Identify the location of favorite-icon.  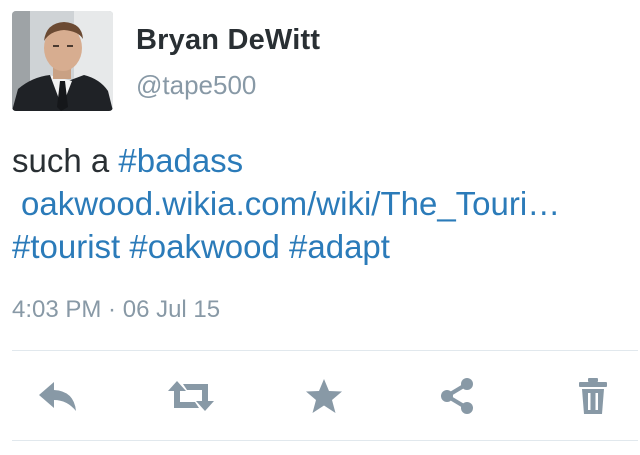
(324, 396).